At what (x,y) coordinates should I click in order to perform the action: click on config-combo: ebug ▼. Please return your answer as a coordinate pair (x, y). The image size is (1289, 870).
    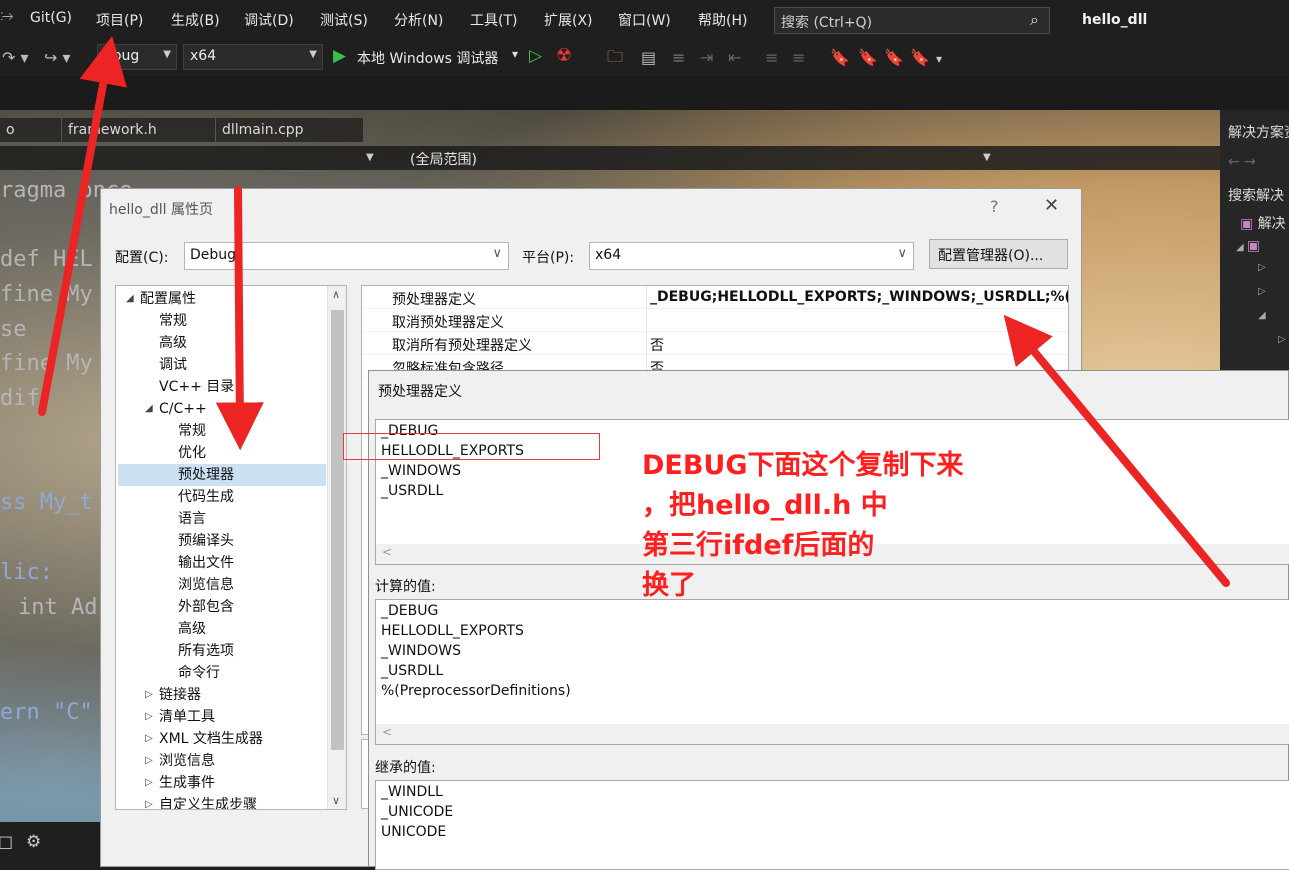
    Looking at the image, I should click on (137, 57).